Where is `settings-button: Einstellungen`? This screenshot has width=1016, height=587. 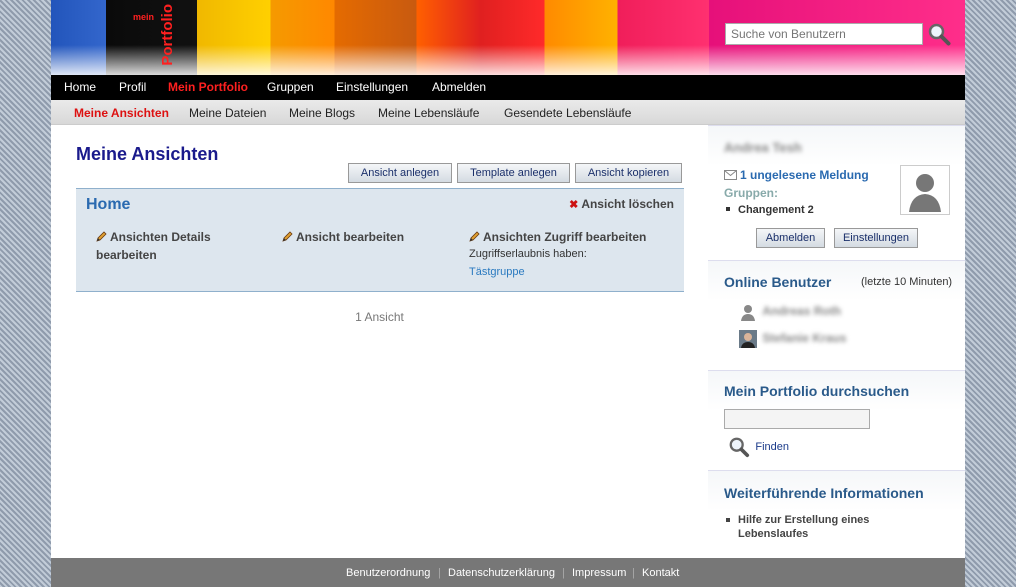 settings-button: Einstellungen is located at coordinates (876, 238).